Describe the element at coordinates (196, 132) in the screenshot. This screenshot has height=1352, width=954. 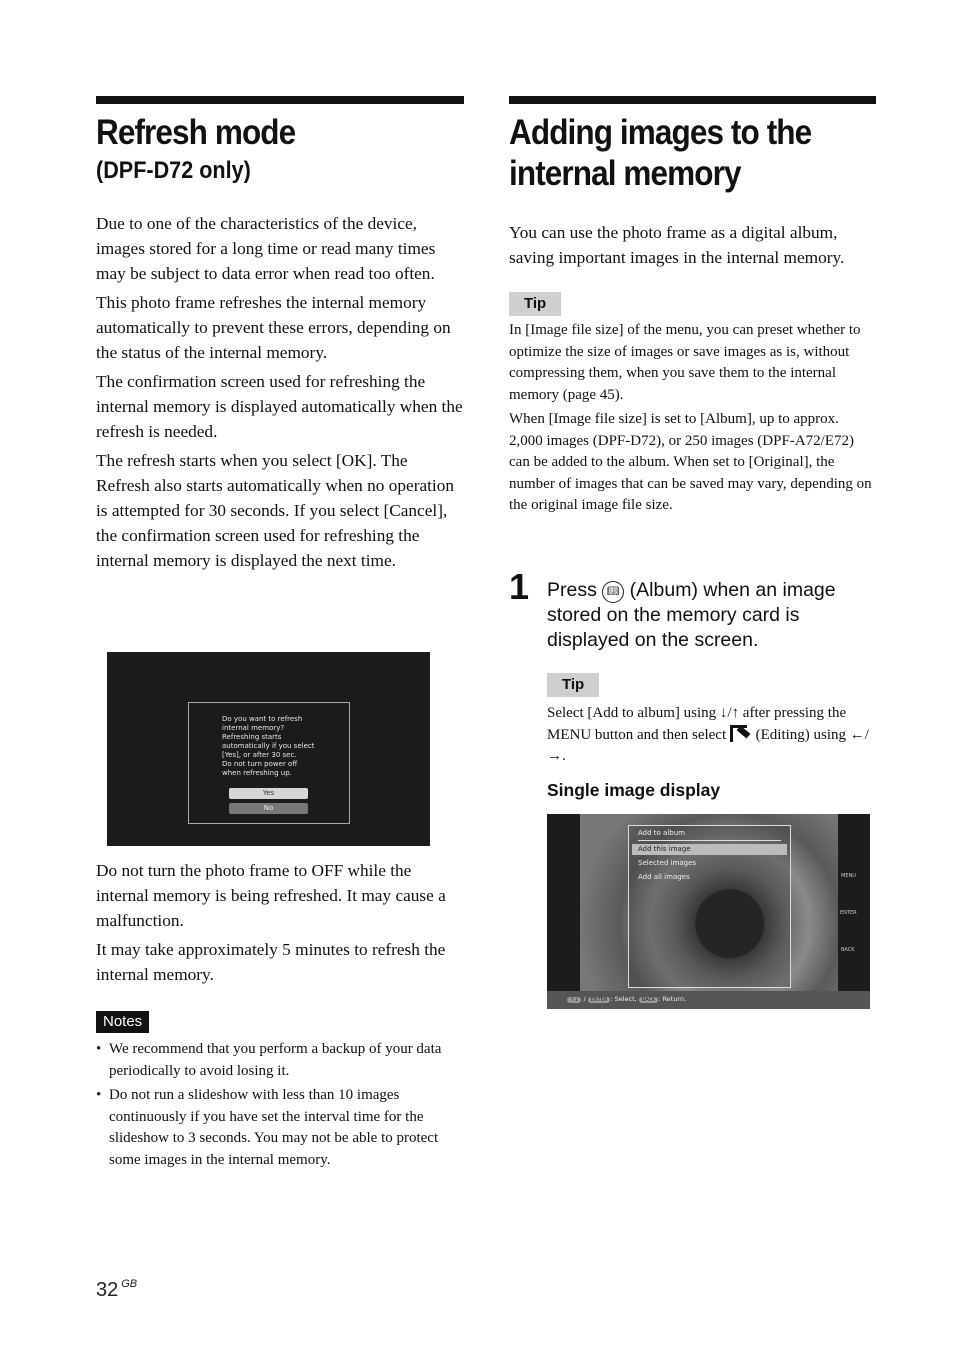
I see `section-title: Refresh mode` at that location.